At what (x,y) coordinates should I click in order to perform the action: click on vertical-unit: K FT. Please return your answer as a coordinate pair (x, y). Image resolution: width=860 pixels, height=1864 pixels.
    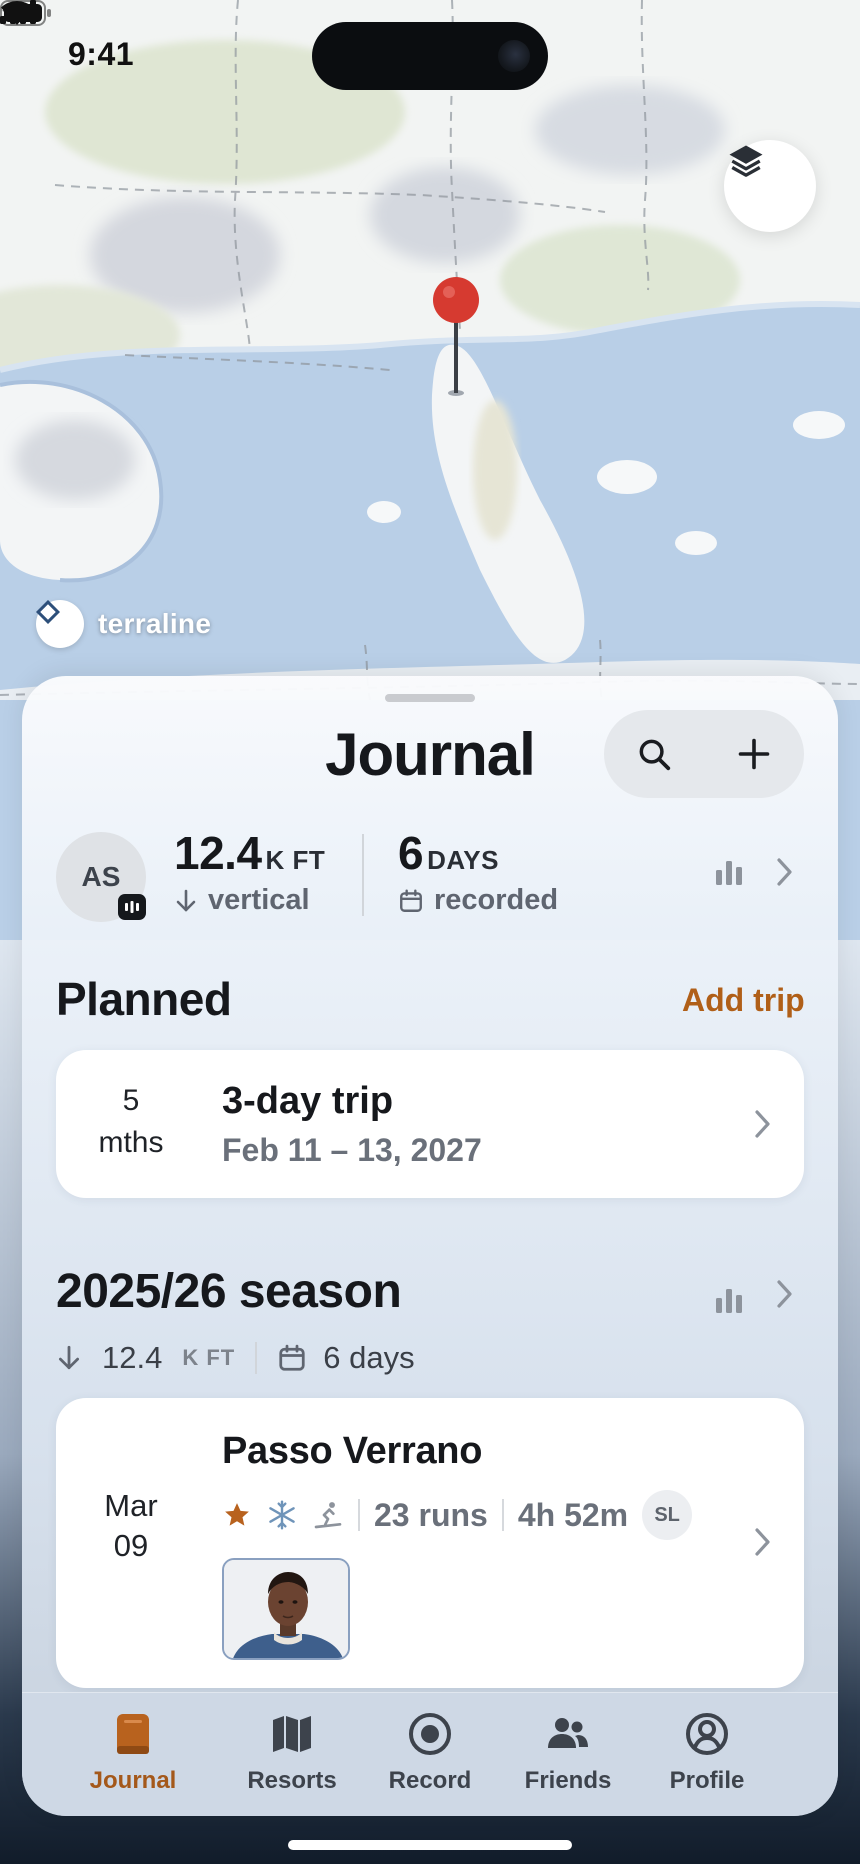
    Looking at the image, I should click on (295, 860).